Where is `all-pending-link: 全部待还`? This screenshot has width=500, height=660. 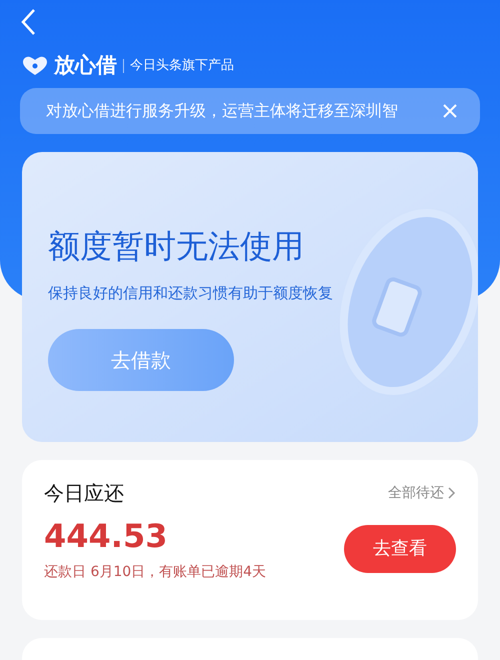
all-pending-link: 全部待还 is located at coordinates (422, 493).